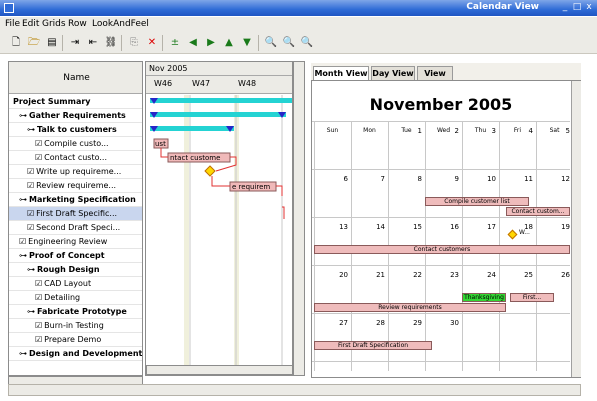  I want to click on menu-row: Row, so click(77, 24).